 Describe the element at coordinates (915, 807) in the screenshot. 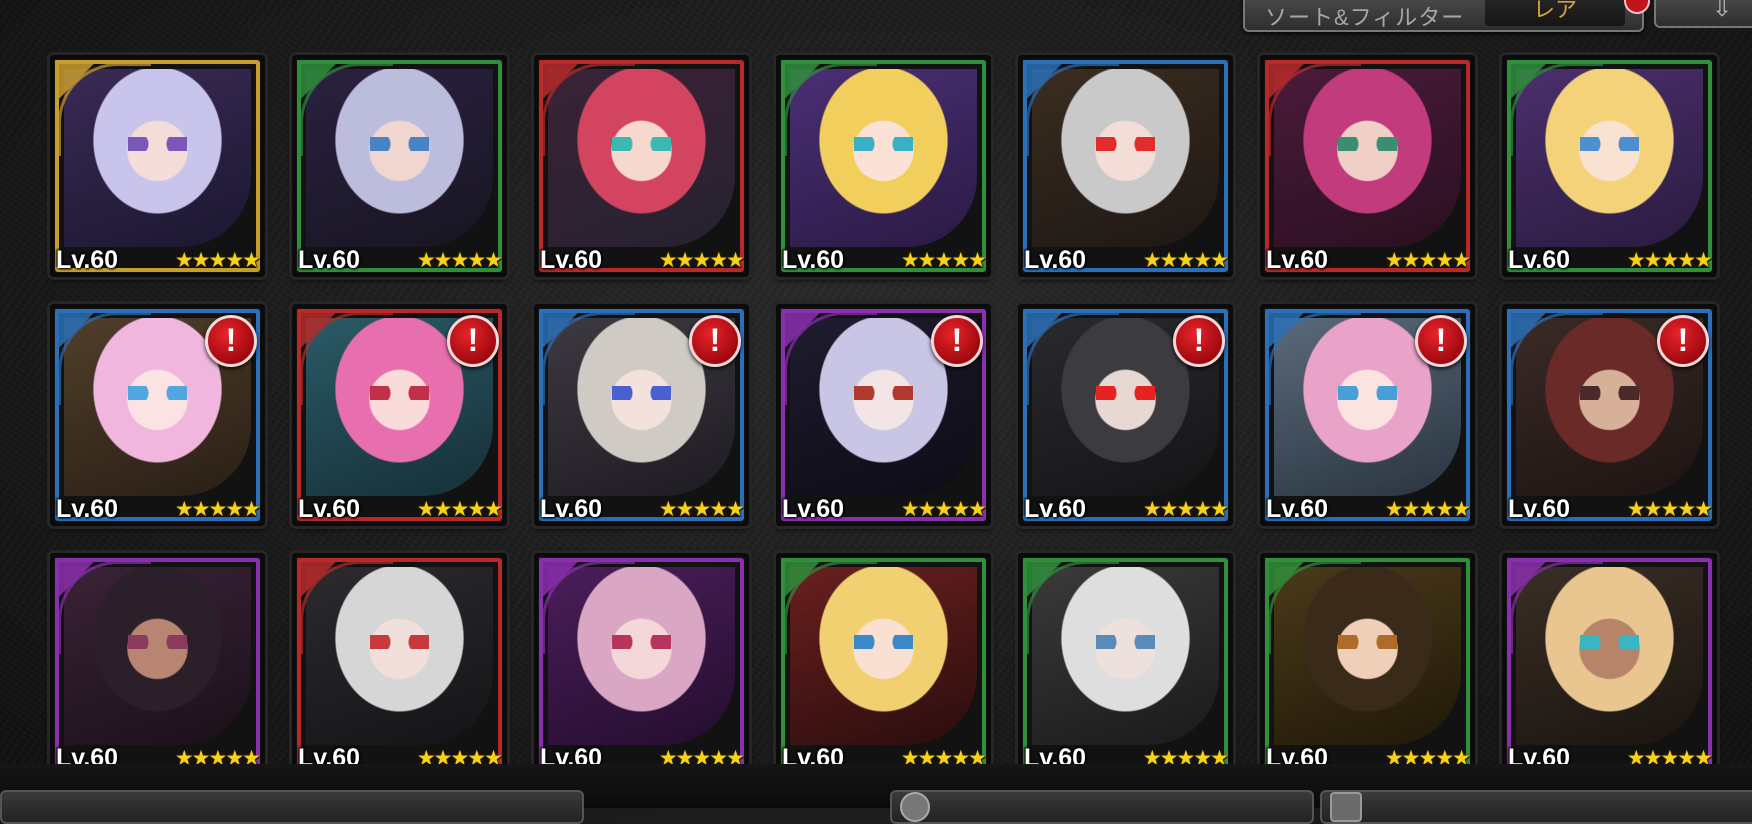

I see `gear-icon` at that location.